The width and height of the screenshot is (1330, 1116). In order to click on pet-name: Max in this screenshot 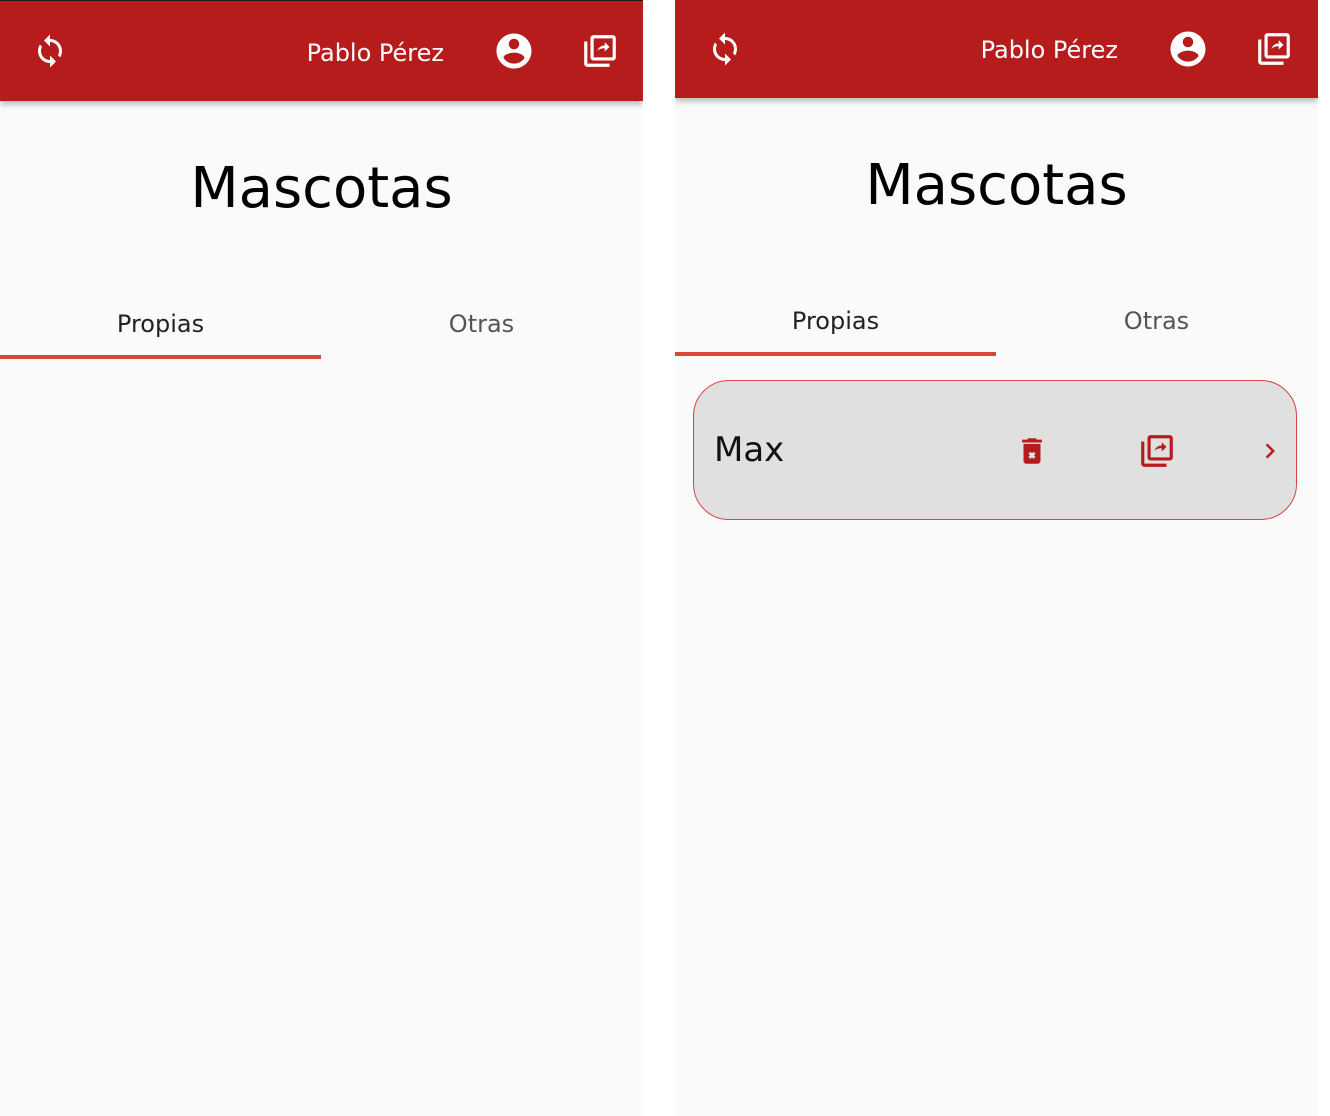, I will do `click(749, 450)`.